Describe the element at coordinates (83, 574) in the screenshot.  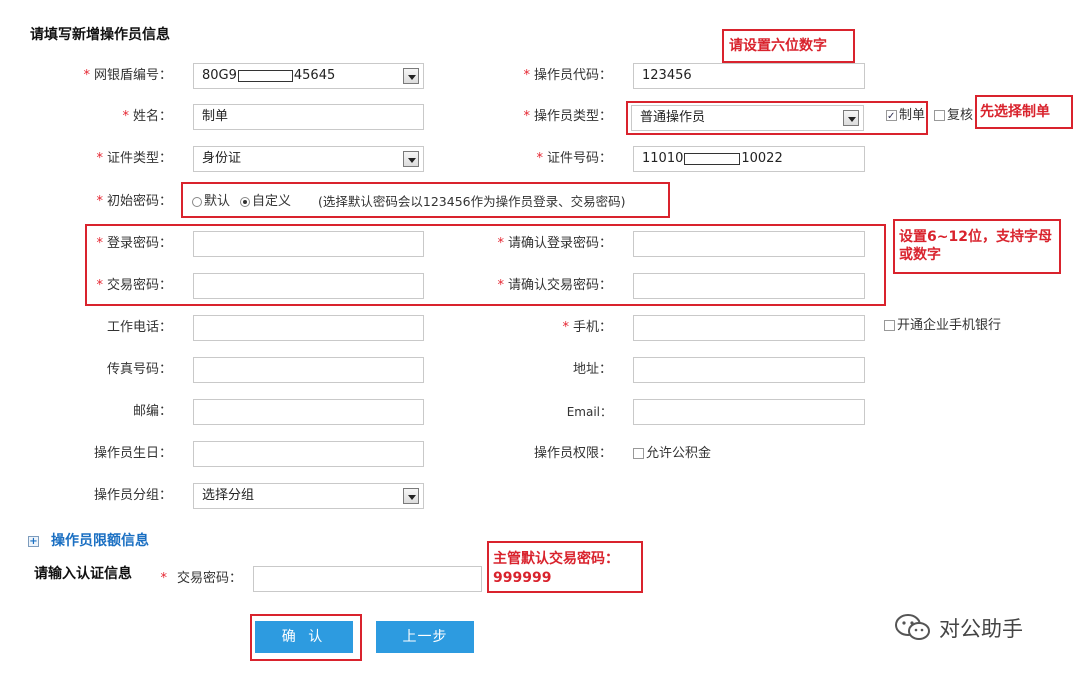
I see `auth-header: 请输入认证信息` at that location.